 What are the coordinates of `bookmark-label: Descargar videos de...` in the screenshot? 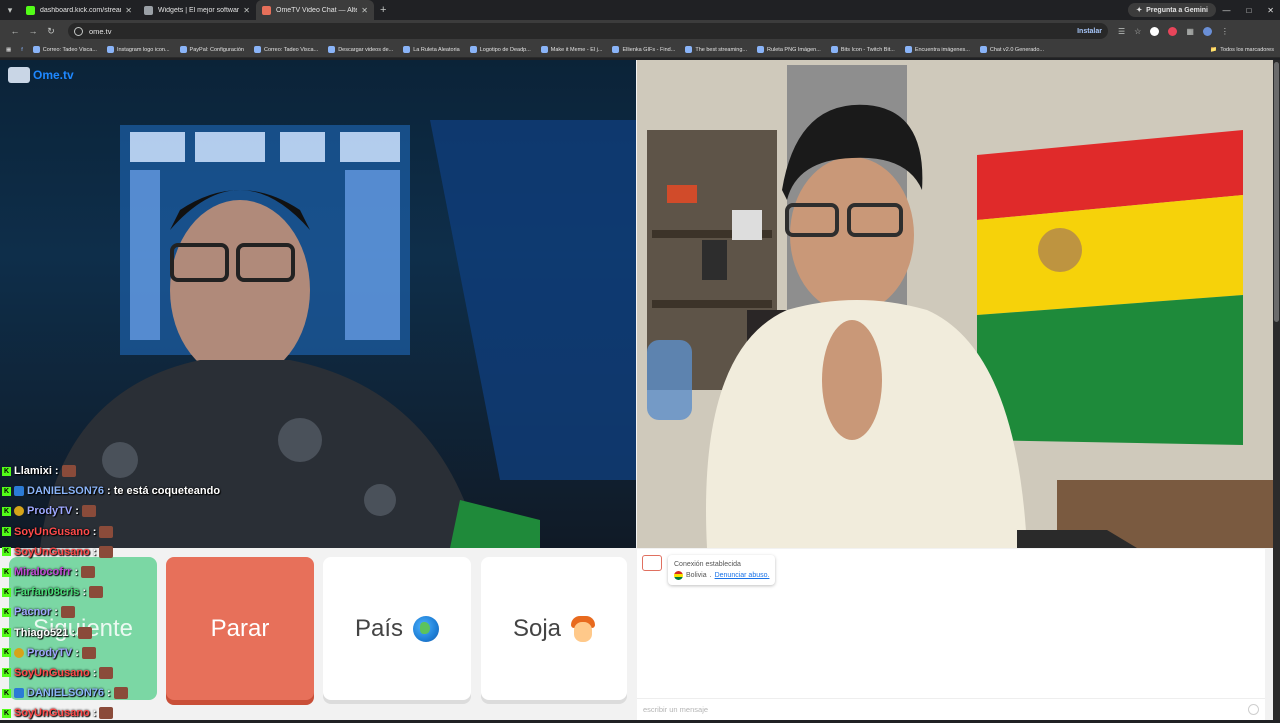 It's located at (366, 49).